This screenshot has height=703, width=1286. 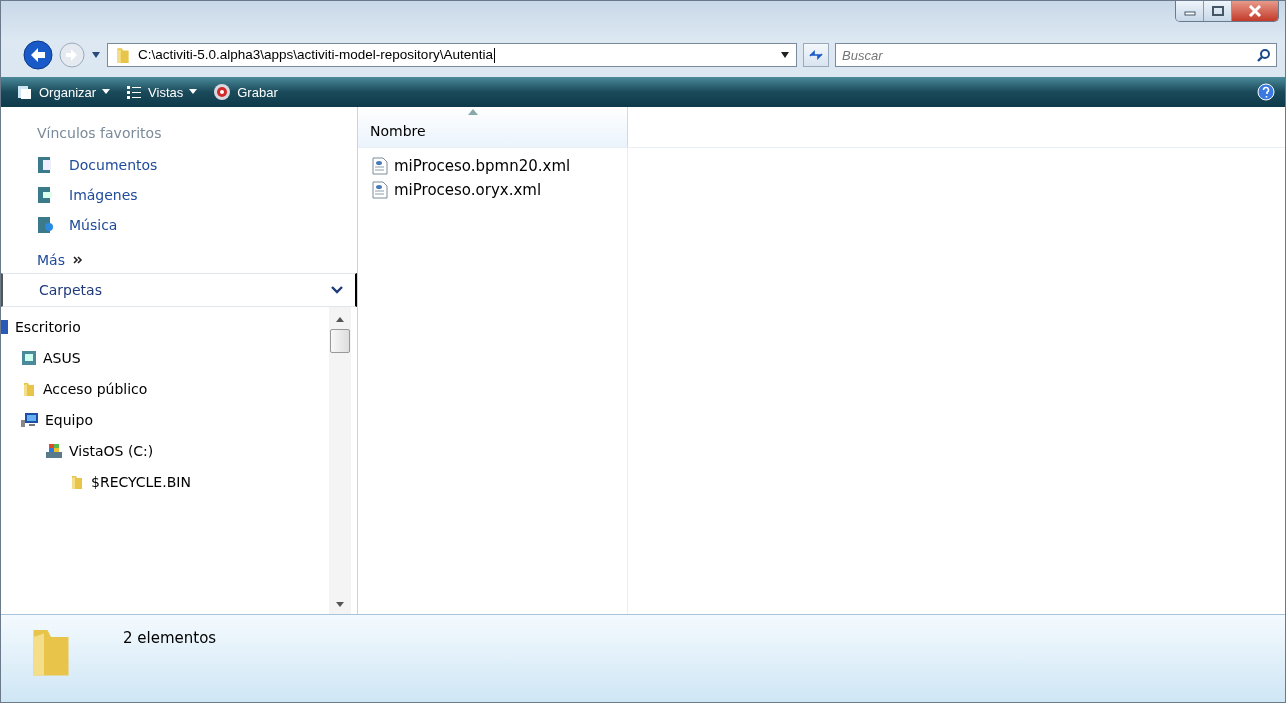 What do you see at coordinates (473, 112) in the screenshot?
I see `sort-arrow-icon` at bounding box center [473, 112].